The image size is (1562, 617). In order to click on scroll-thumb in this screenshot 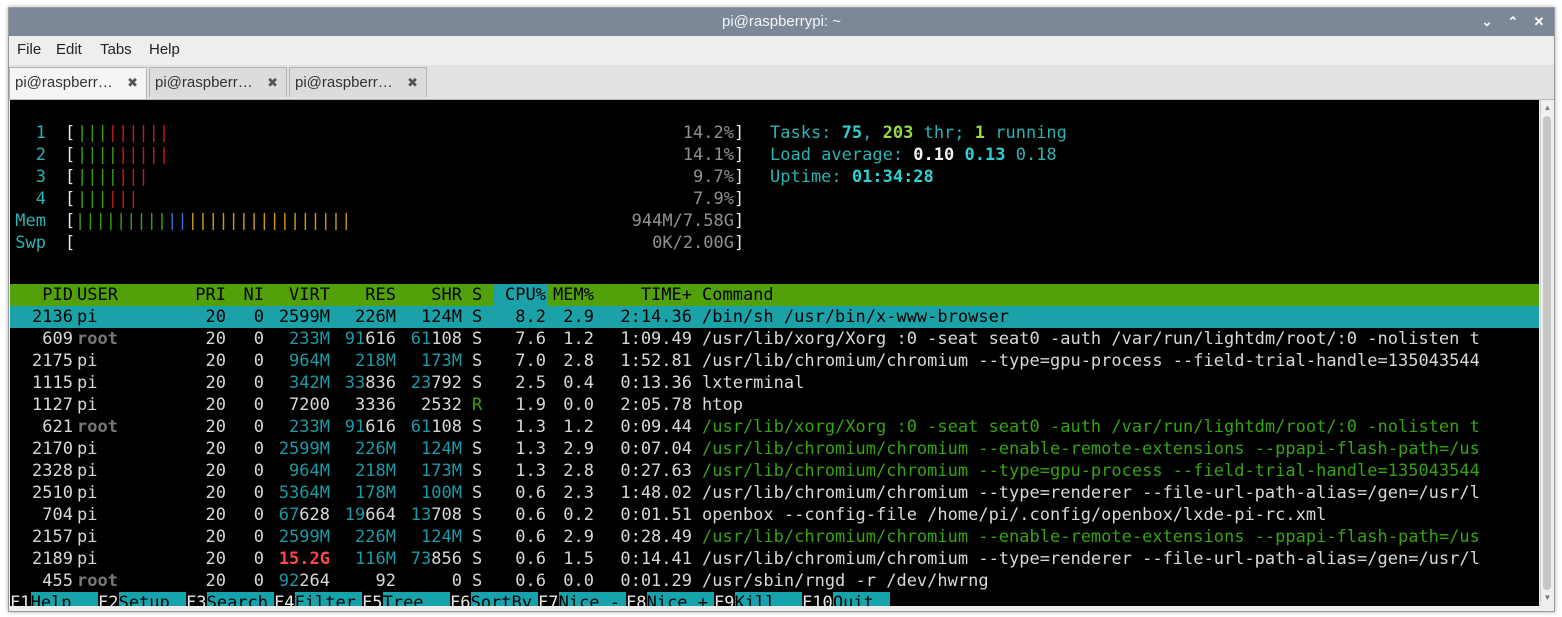, I will do `click(1547, 353)`.